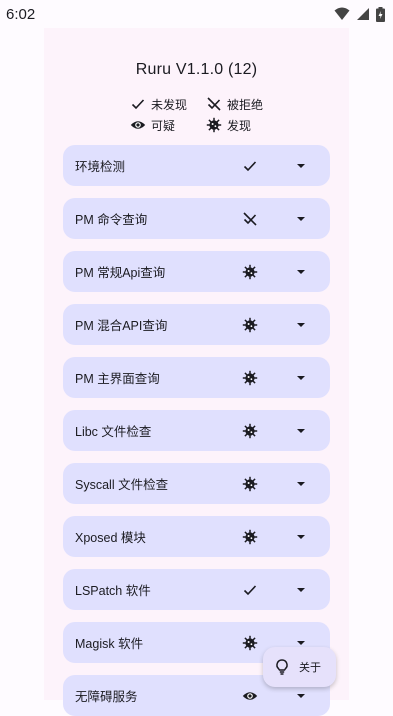 The width and height of the screenshot is (393, 716). I want to click on battery-icon, so click(380, 14).